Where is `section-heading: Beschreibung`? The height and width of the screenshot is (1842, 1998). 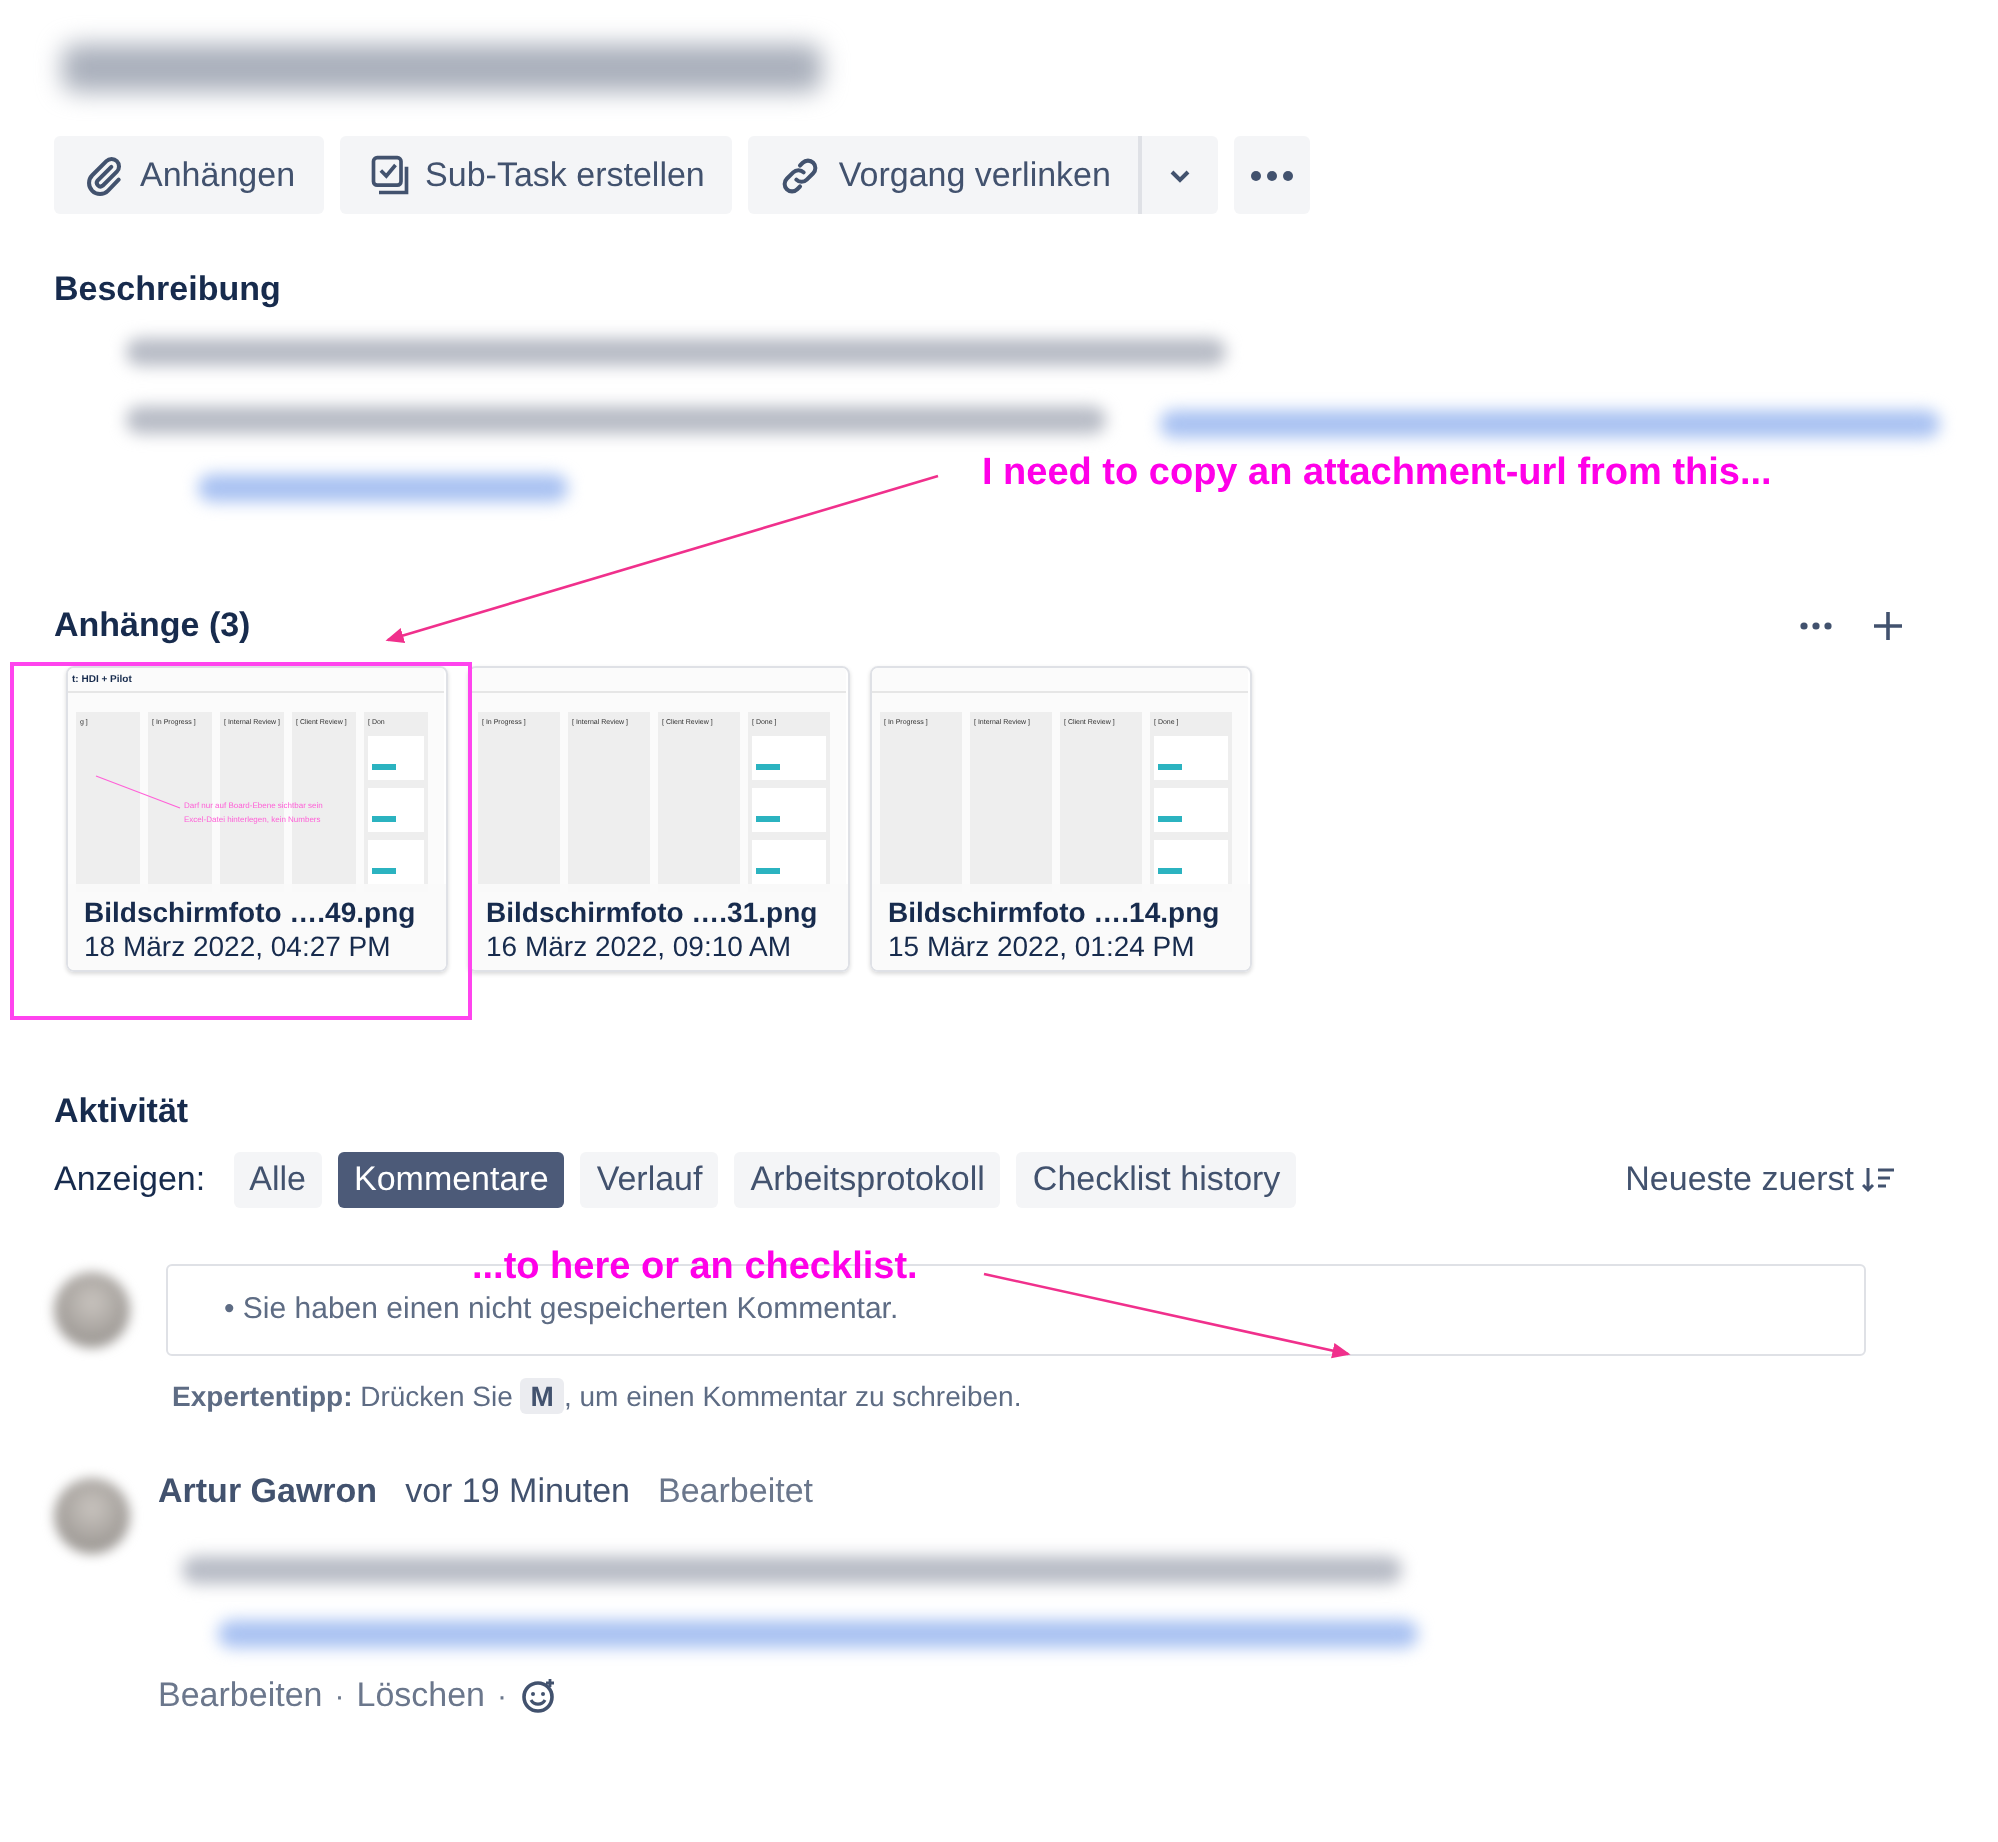
section-heading: Beschreibung is located at coordinates (168, 290).